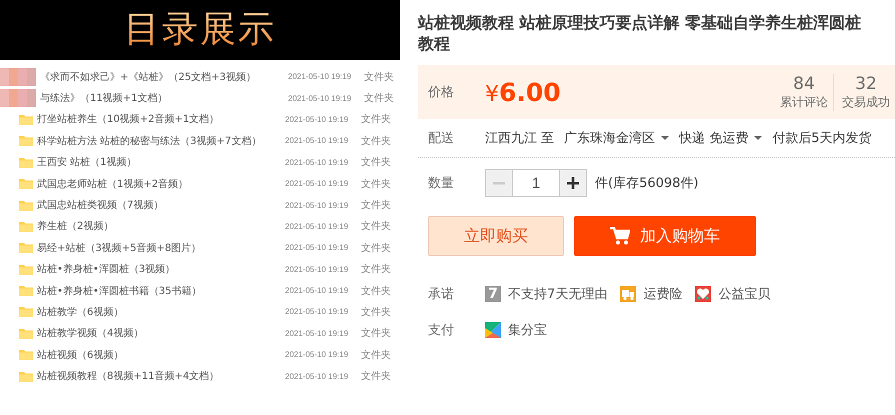 This screenshot has width=895, height=415. What do you see at coordinates (804, 84) in the screenshot?
I see `stat-value: 84` at bounding box center [804, 84].